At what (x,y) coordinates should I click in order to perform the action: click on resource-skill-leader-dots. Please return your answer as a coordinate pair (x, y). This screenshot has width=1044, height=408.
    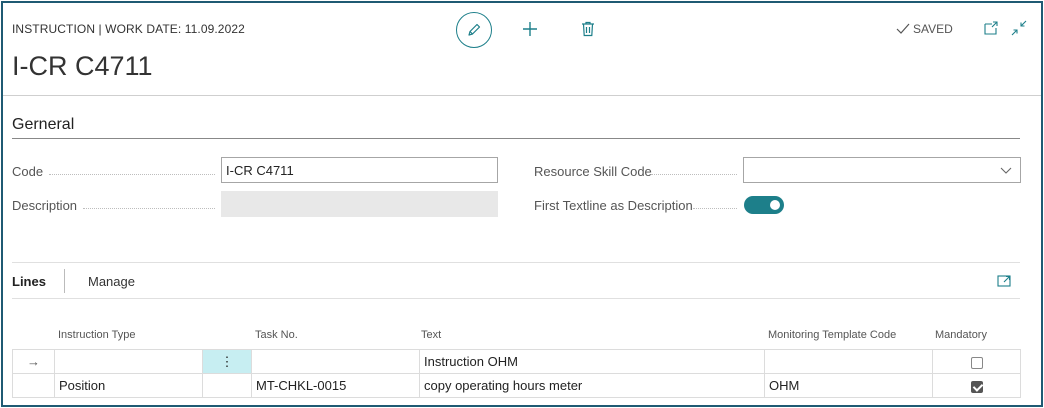
    Looking at the image, I should click on (694, 174).